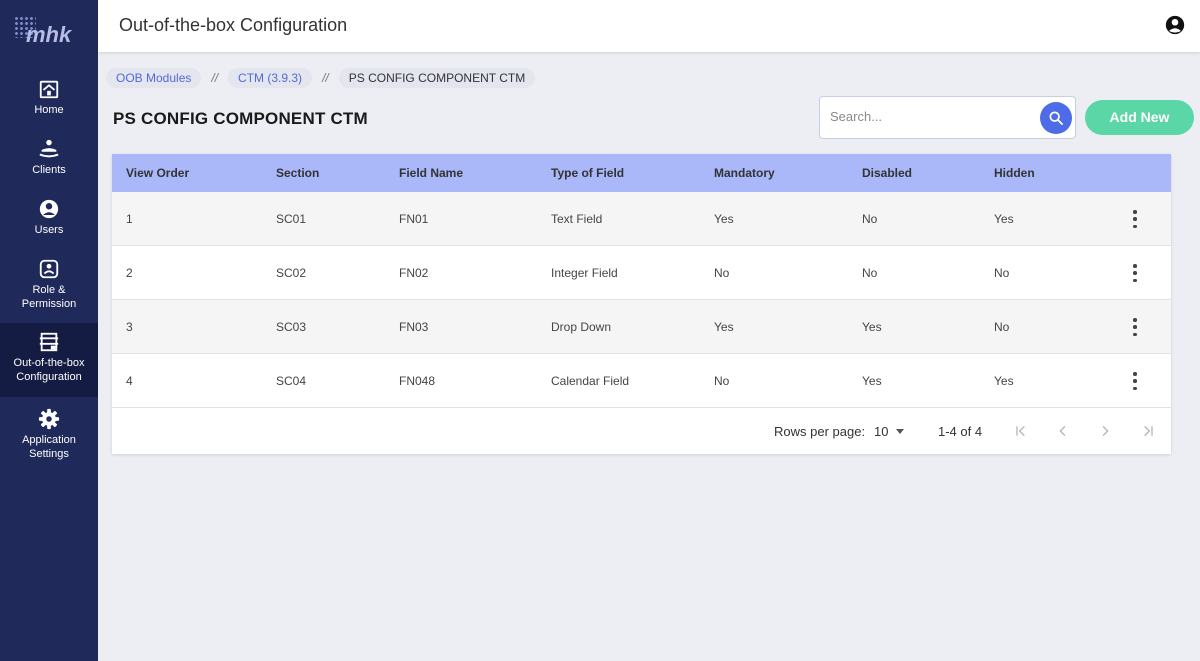  What do you see at coordinates (129, 380) in the screenshot?
I see `cell-view-order: 4` at bounding box center [129, 380].